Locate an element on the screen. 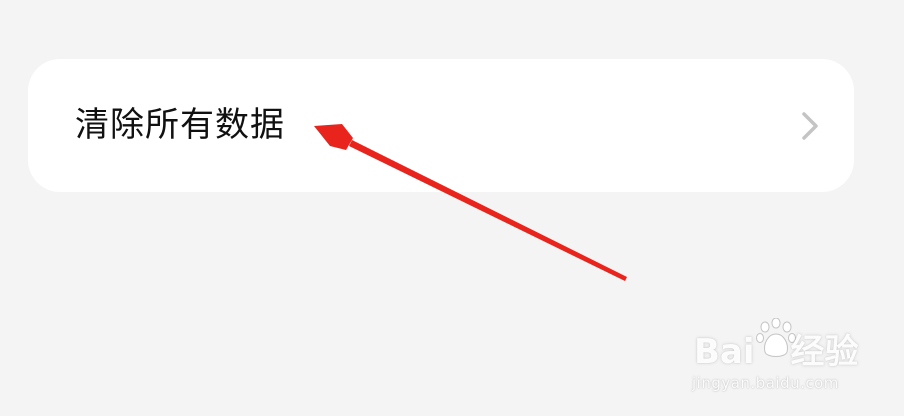 The width and height of the screenshot is (904, 416). baidu-jingyan-watermark: Bai 经验 jingyan.baidu.com is located at coordinates (790, 358).